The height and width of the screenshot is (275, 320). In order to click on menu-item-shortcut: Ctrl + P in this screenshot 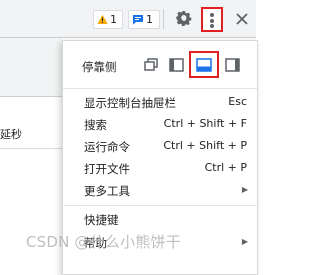, I will do `click(225, 167)`.